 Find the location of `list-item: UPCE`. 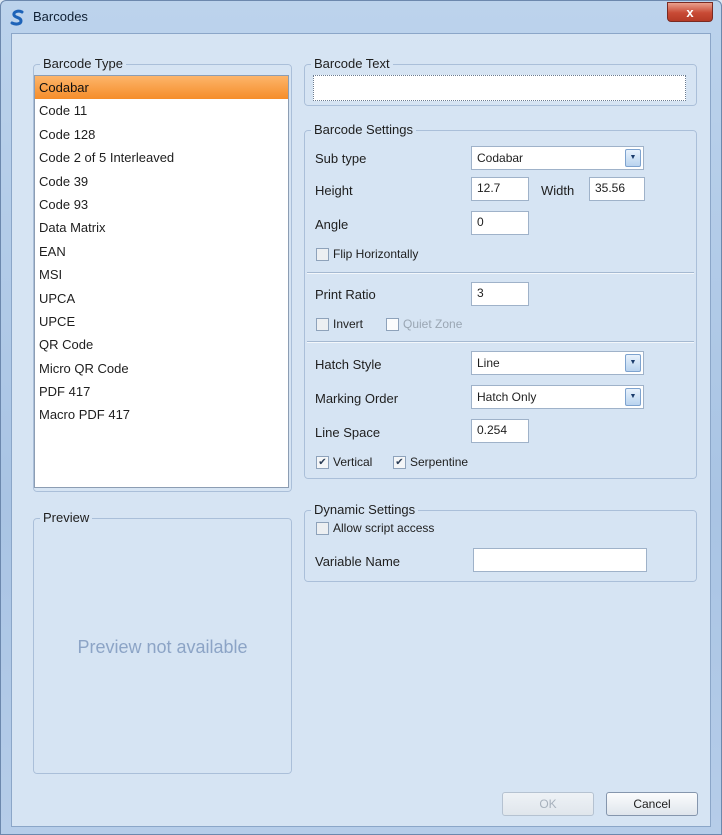

list-item: UPCE is located at coordinates (161, 321).